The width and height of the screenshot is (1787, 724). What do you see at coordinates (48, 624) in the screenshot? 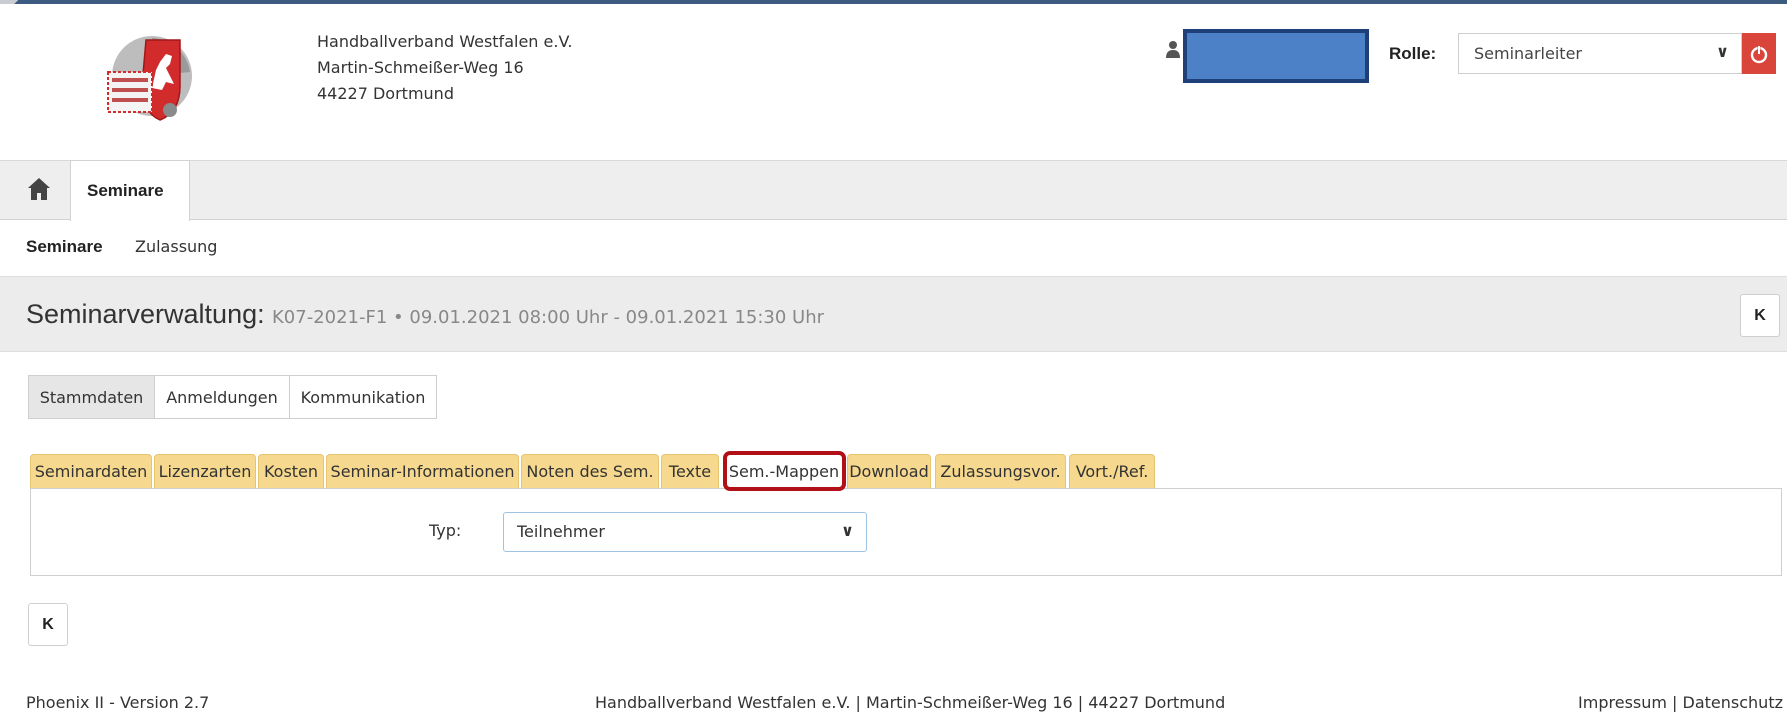
I see `first-page-button-bottom: K` at bounding box center [48, 624].